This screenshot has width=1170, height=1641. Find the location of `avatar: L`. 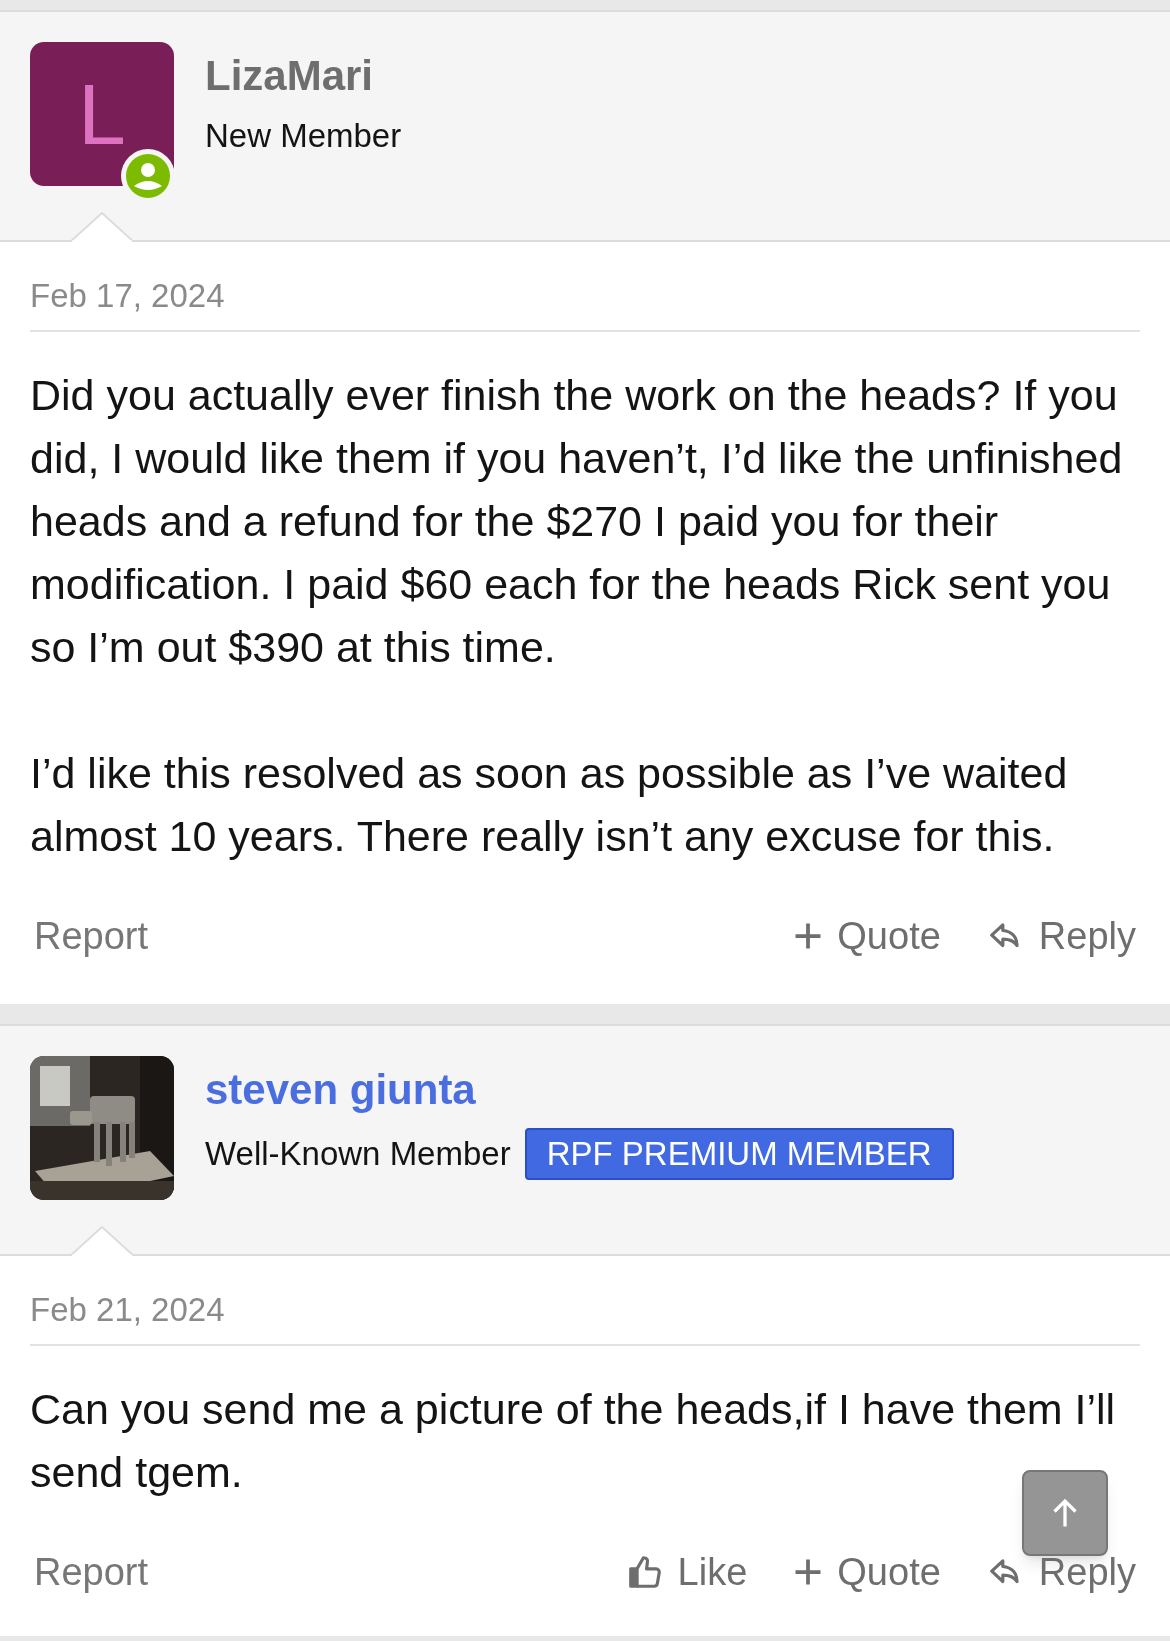

avatar: L is located at coordinates (102, 114).